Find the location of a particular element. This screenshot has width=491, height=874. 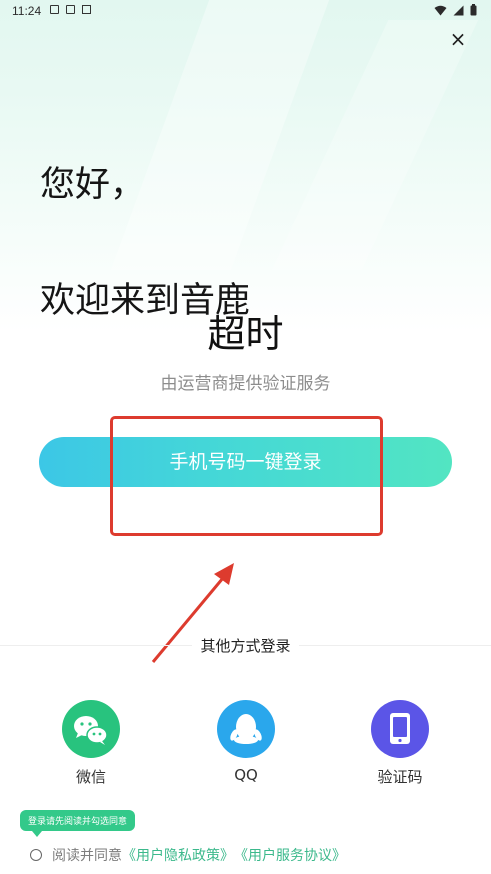

other-login-title: 其他方式登录 is located at coordinates (245, 645).